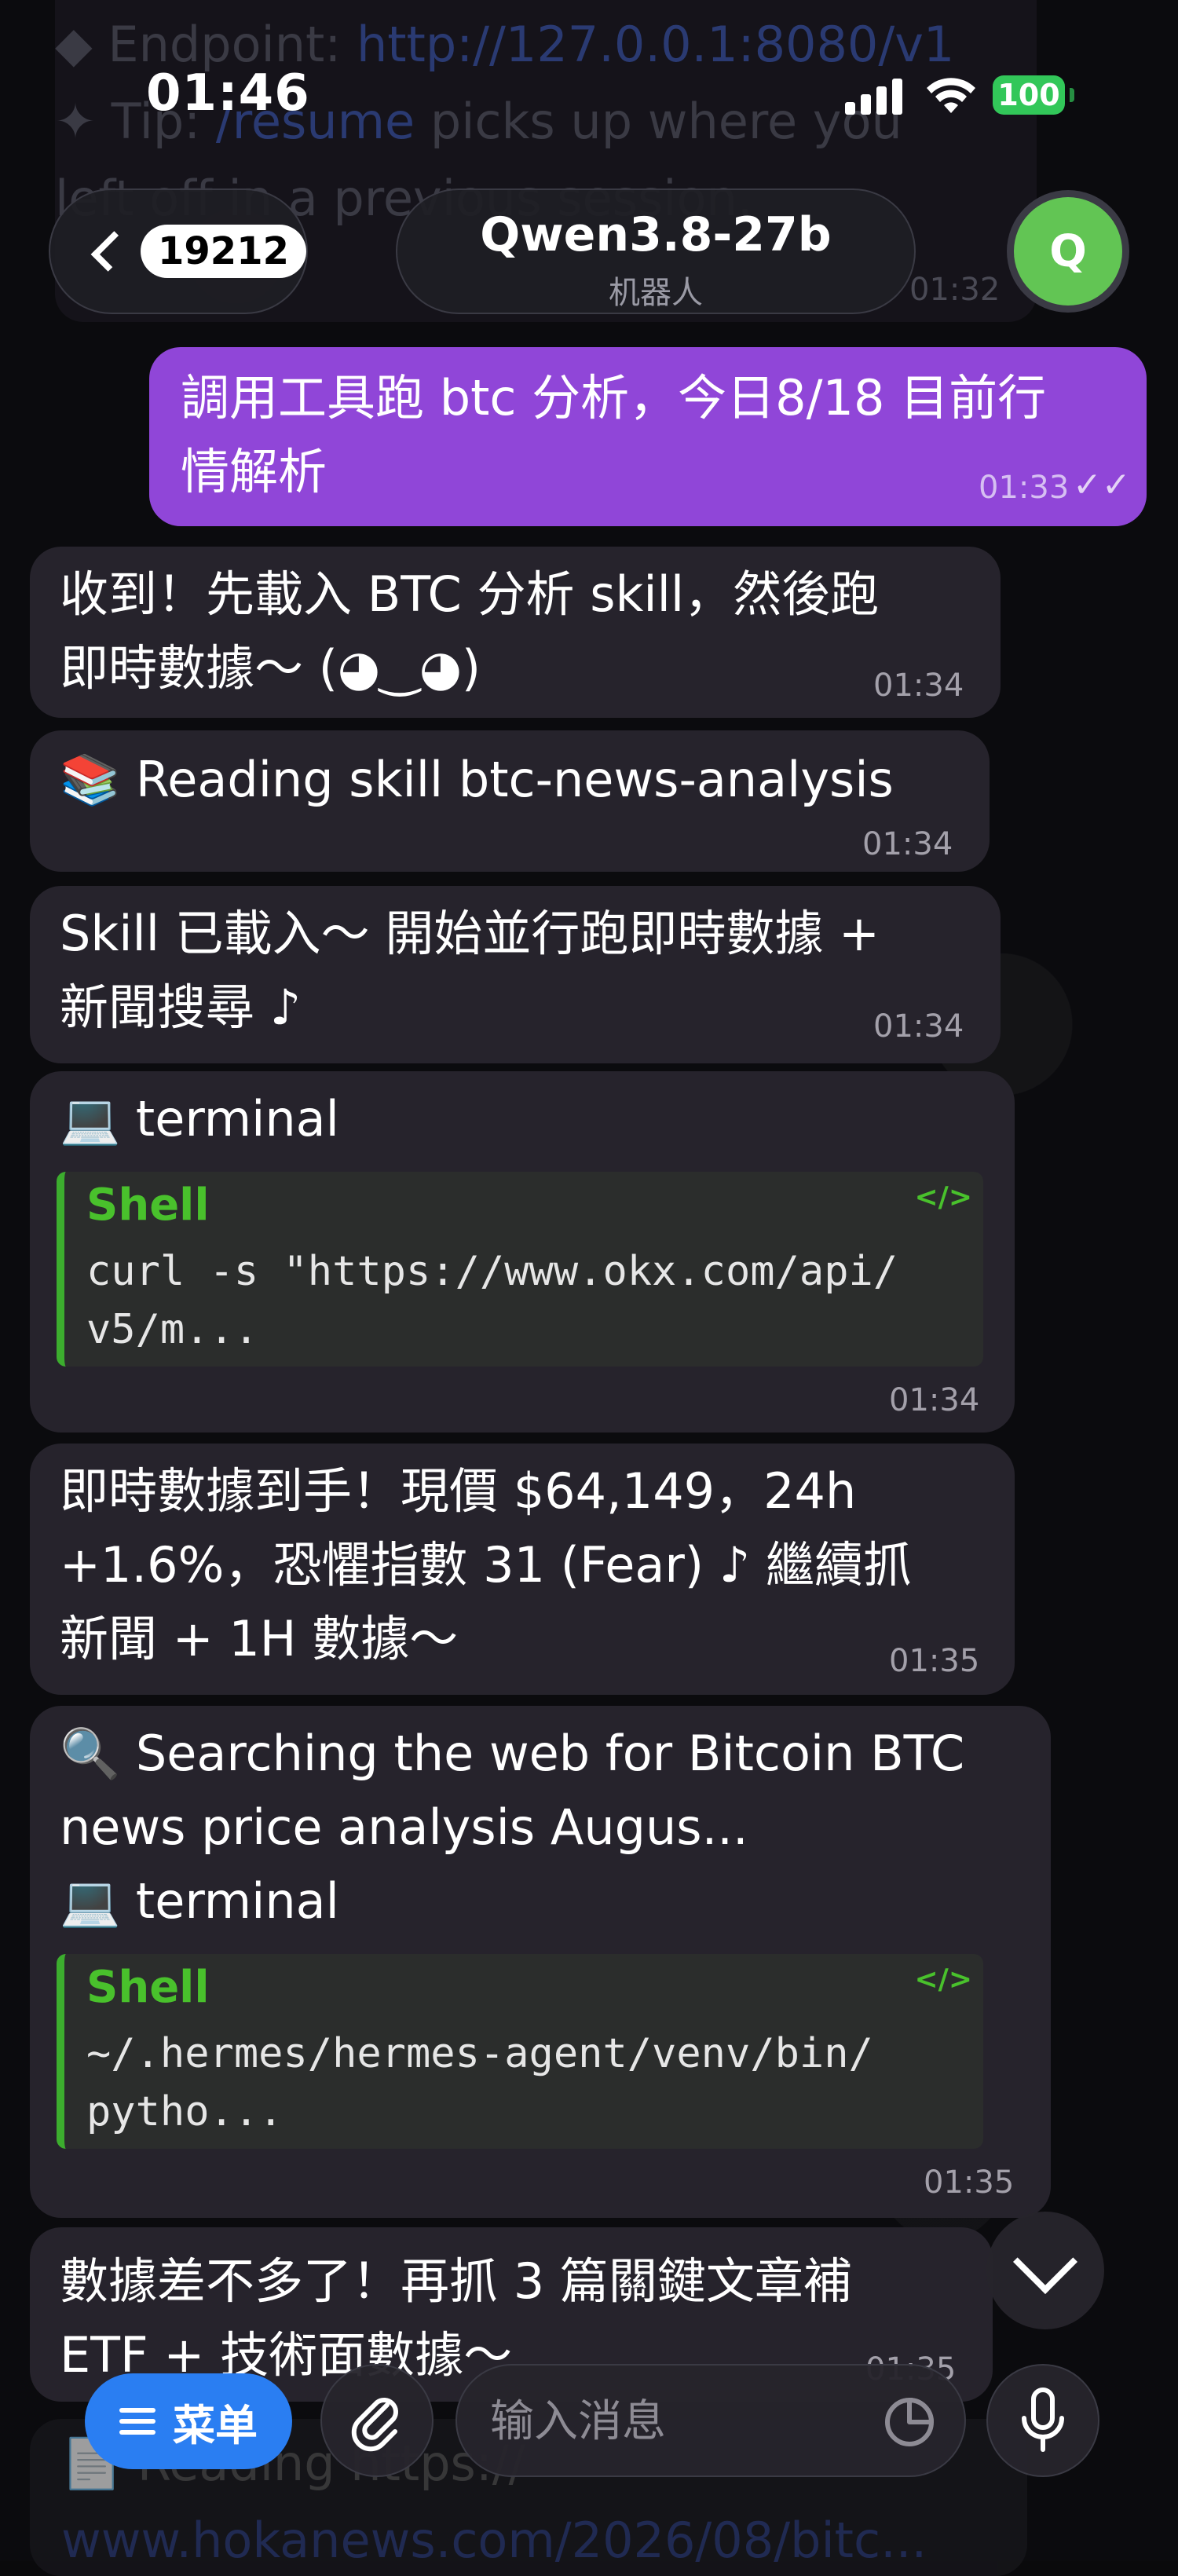 The width and height of the screenshot is (1178, 2576). What do you see at coordinates (470, 631) in the screenshot?
I see `message-text: 收到！先載入 BTC 分析 skill，然後跑 即時數據～ (◕‿◕)` at bounding box center [470, 631].